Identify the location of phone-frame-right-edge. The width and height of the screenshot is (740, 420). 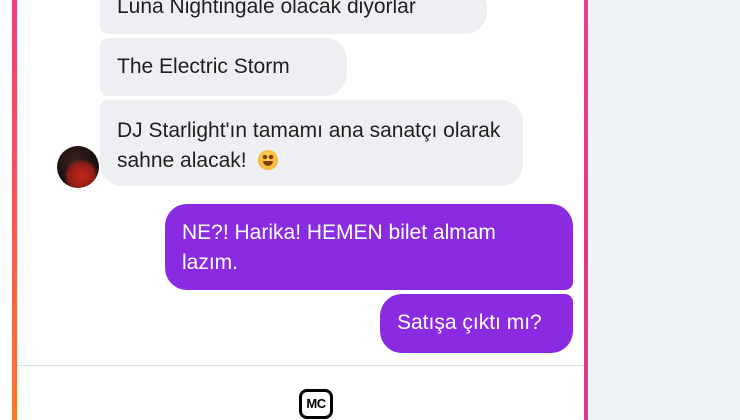
(586, 210).